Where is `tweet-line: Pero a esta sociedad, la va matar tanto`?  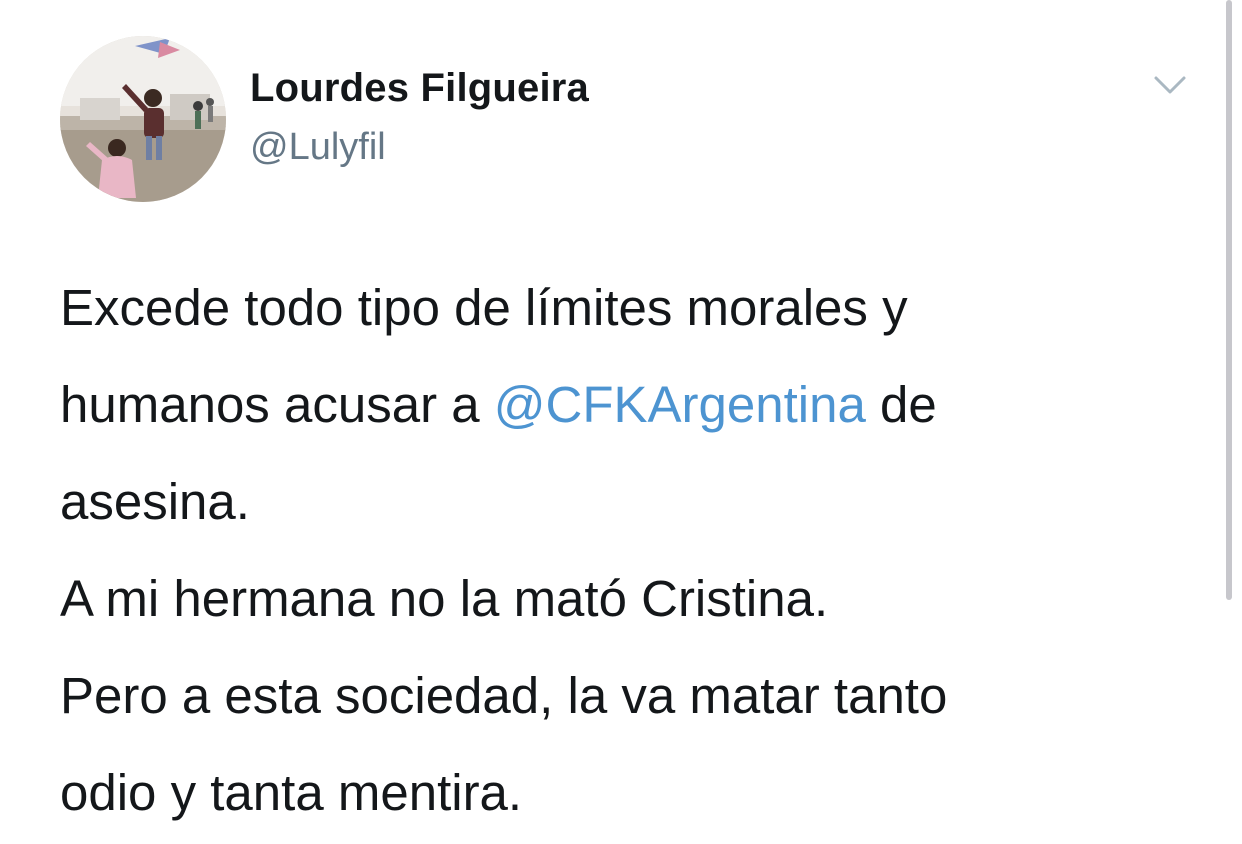 tweet-line: Pero a esta sociedad, la va matar tanto is located at coordinates (504, 695).